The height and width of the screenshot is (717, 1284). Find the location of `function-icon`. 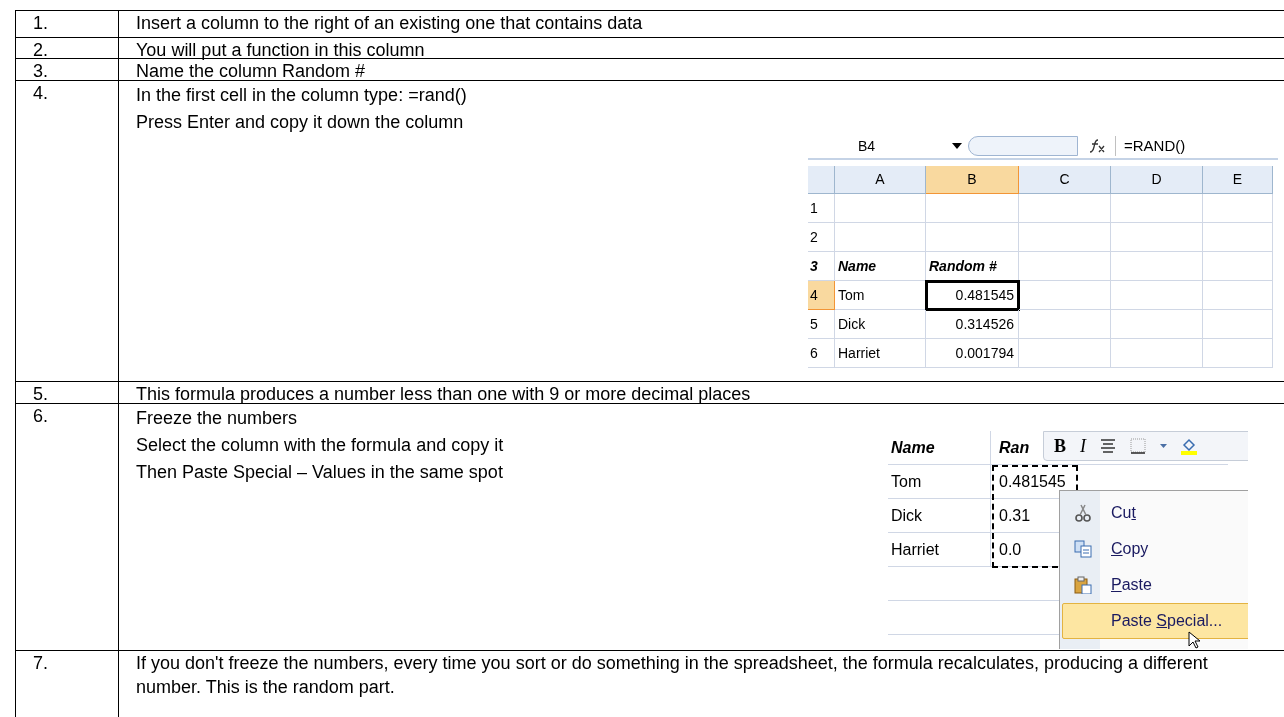

function-icon is located at coordinates (1096, 146).